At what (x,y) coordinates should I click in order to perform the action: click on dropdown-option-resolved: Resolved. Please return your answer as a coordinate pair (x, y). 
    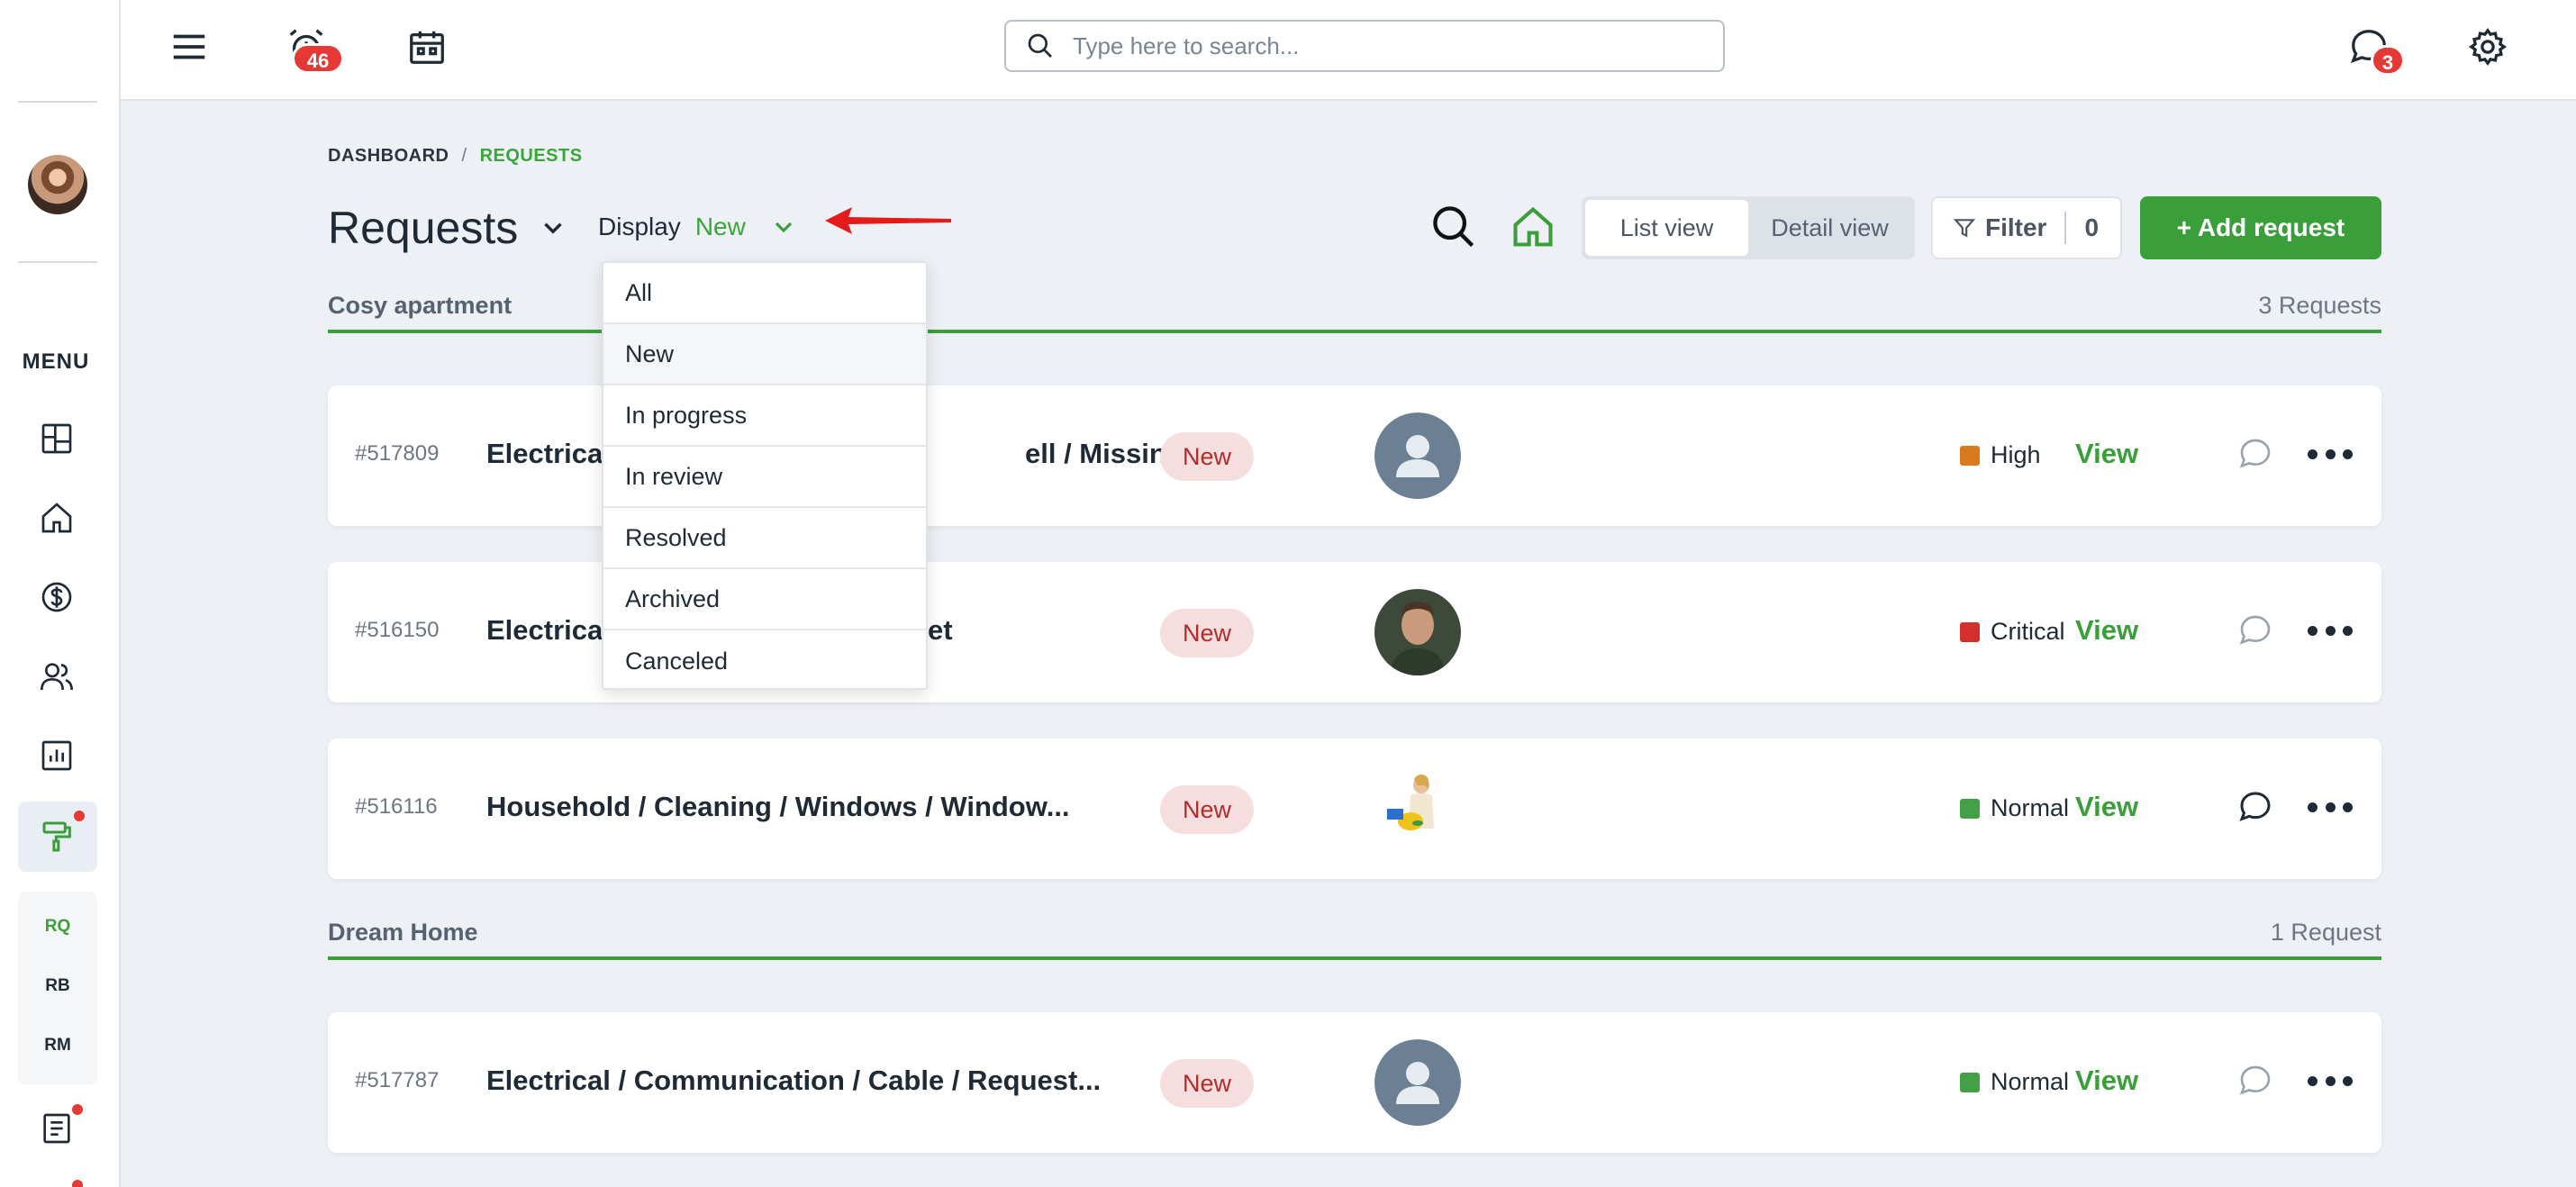
    Looking at the image, I should click on (764, 538).